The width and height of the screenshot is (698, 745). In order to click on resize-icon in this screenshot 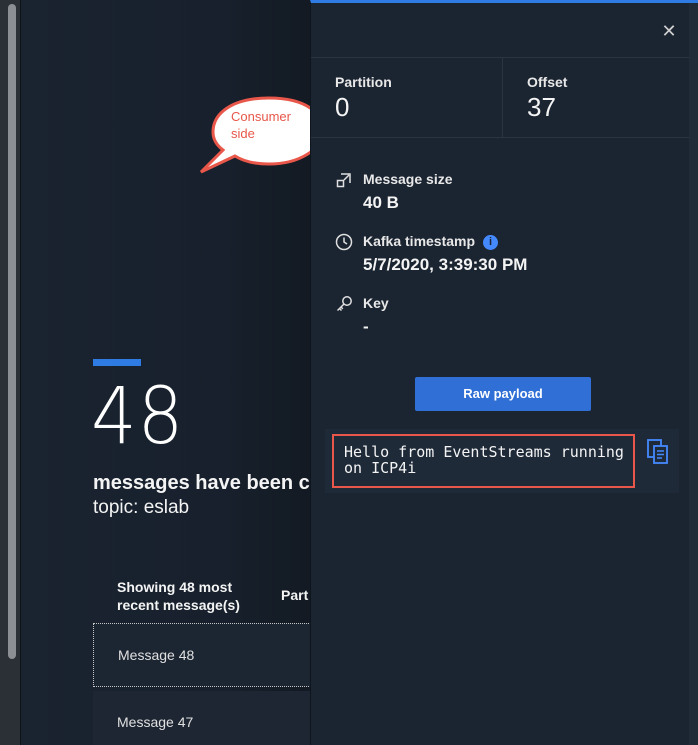, I will do `click(343, 180)`.